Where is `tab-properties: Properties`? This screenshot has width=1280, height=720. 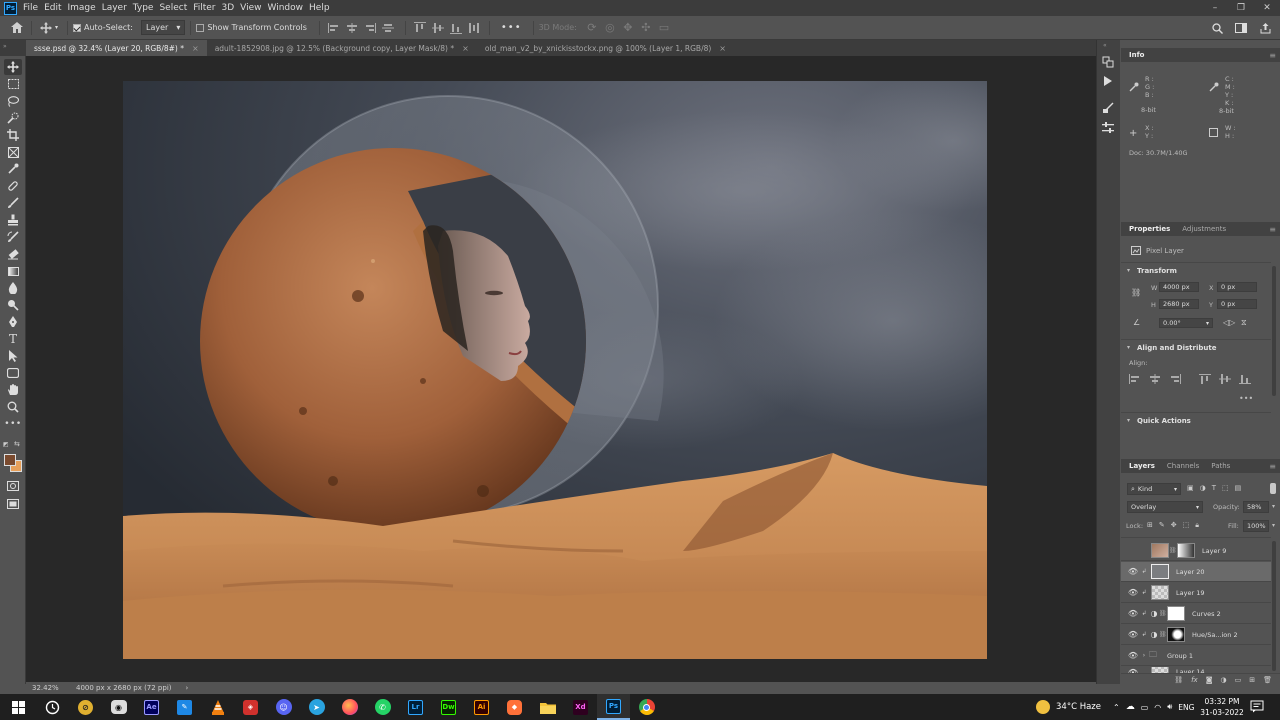
tab-properties: Properties is located at coordinates (1149, 229).